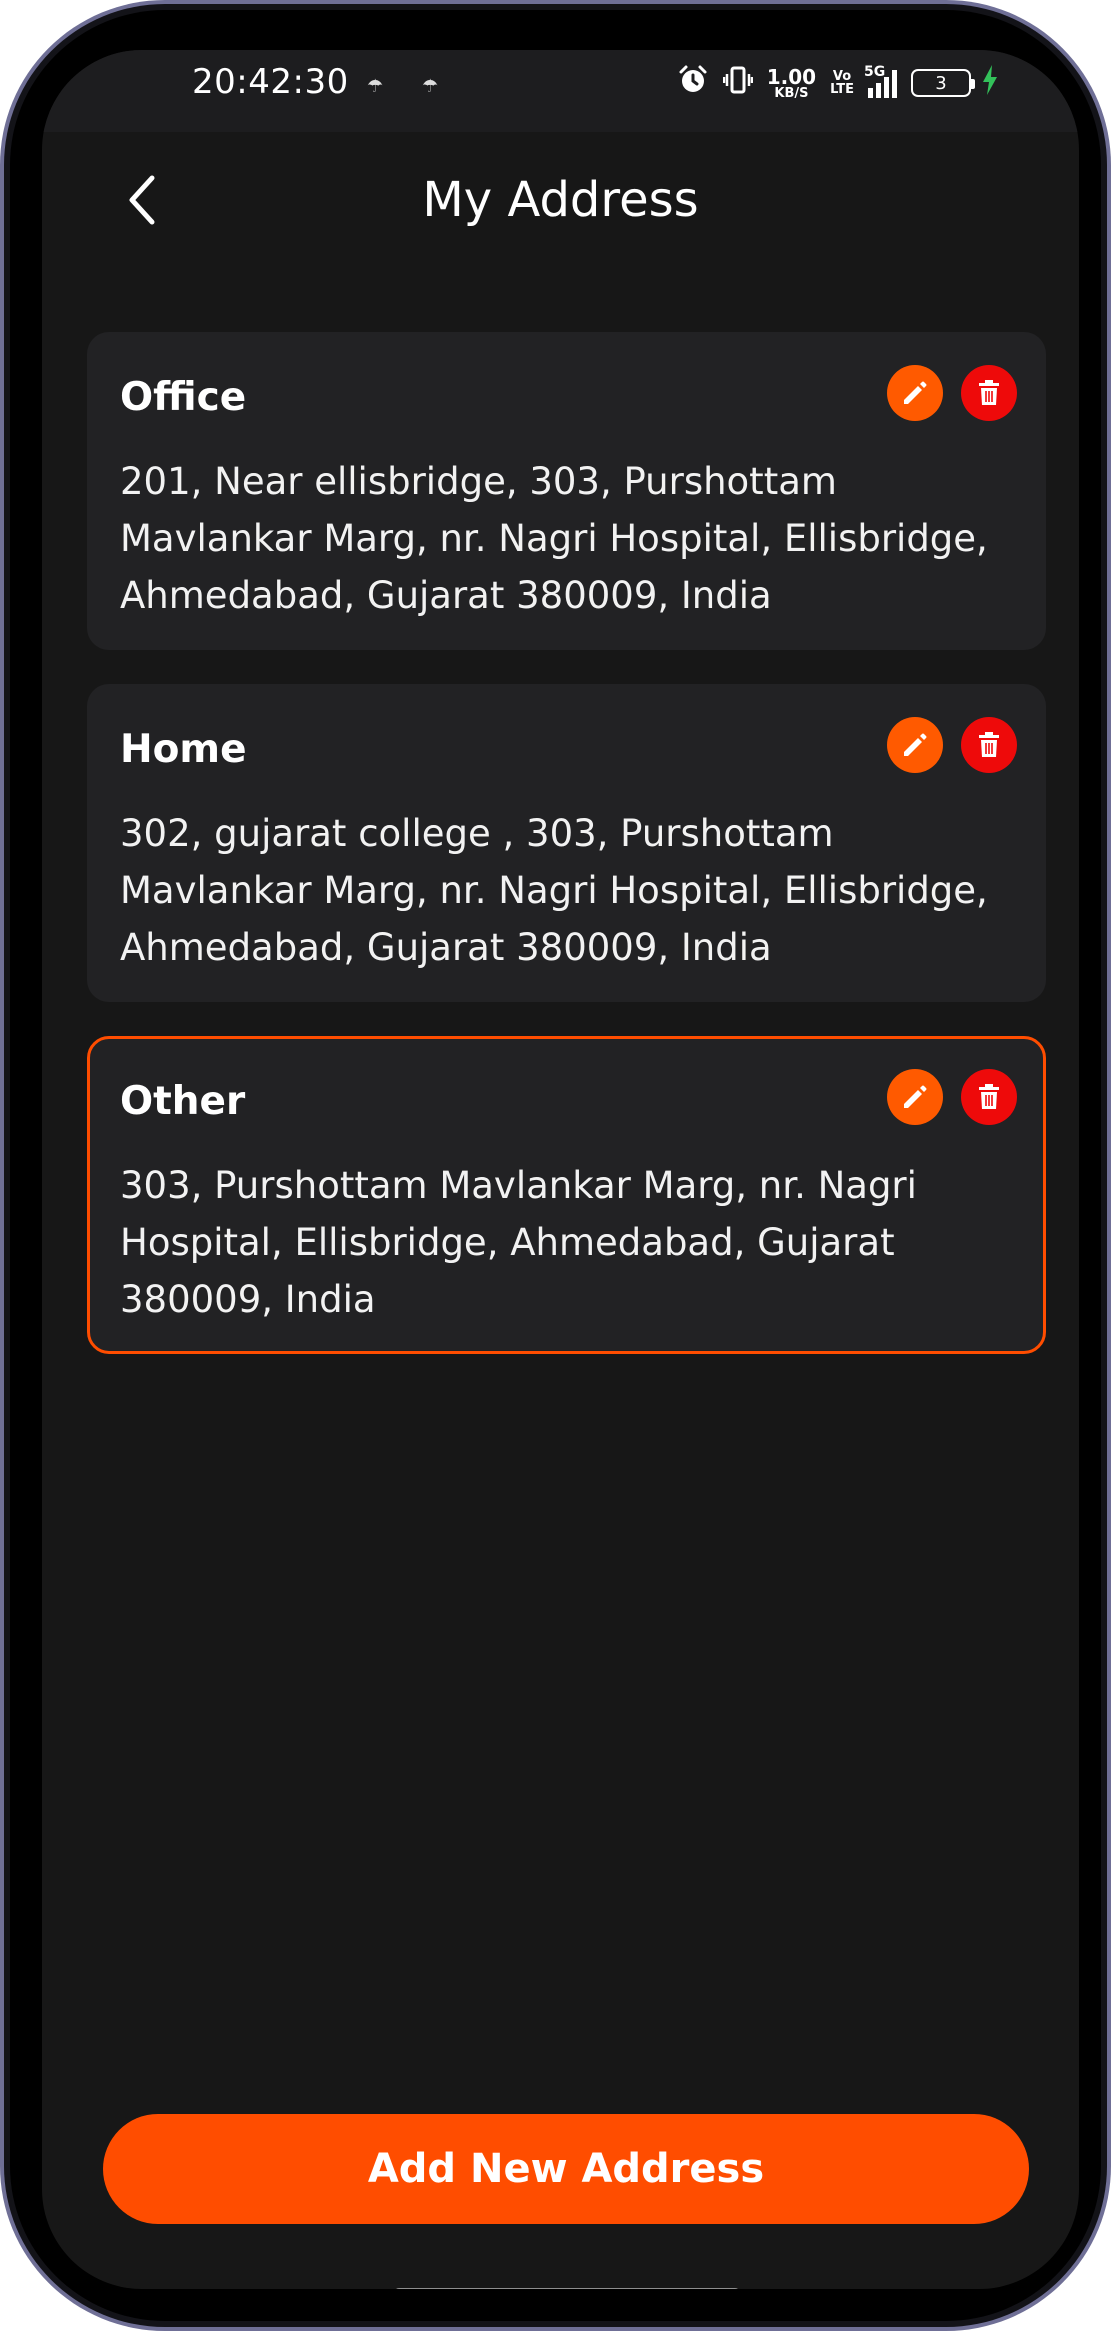 This screenshot has width=1111, height=2331. I want to click on volte-indicator: Vo LTE, so click(842, 83).